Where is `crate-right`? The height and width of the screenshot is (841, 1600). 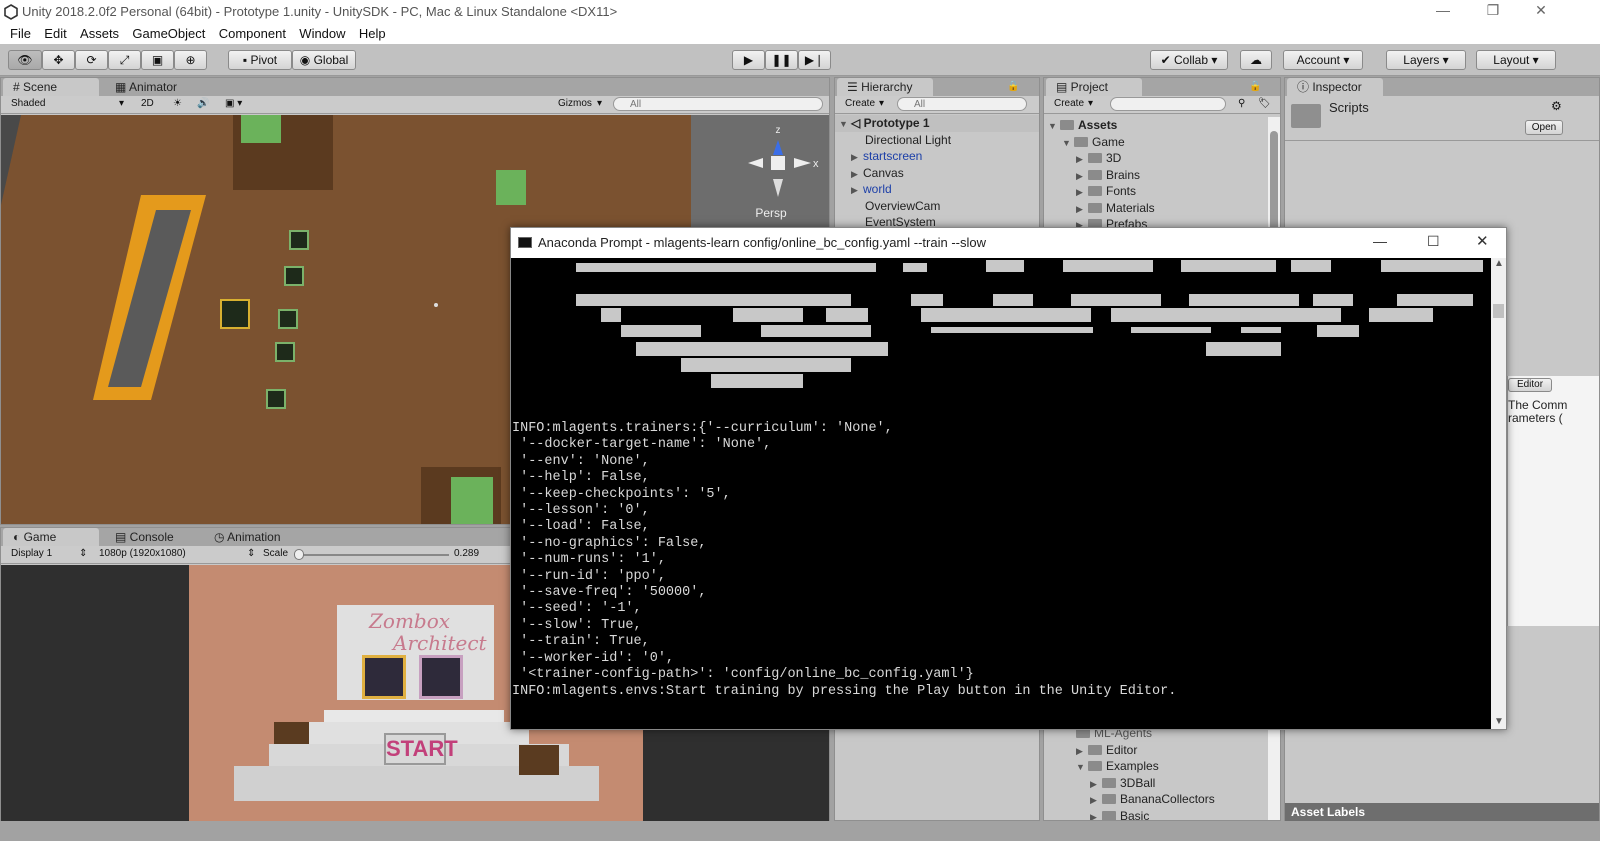
crate-right is located at coordinates (539, 760).